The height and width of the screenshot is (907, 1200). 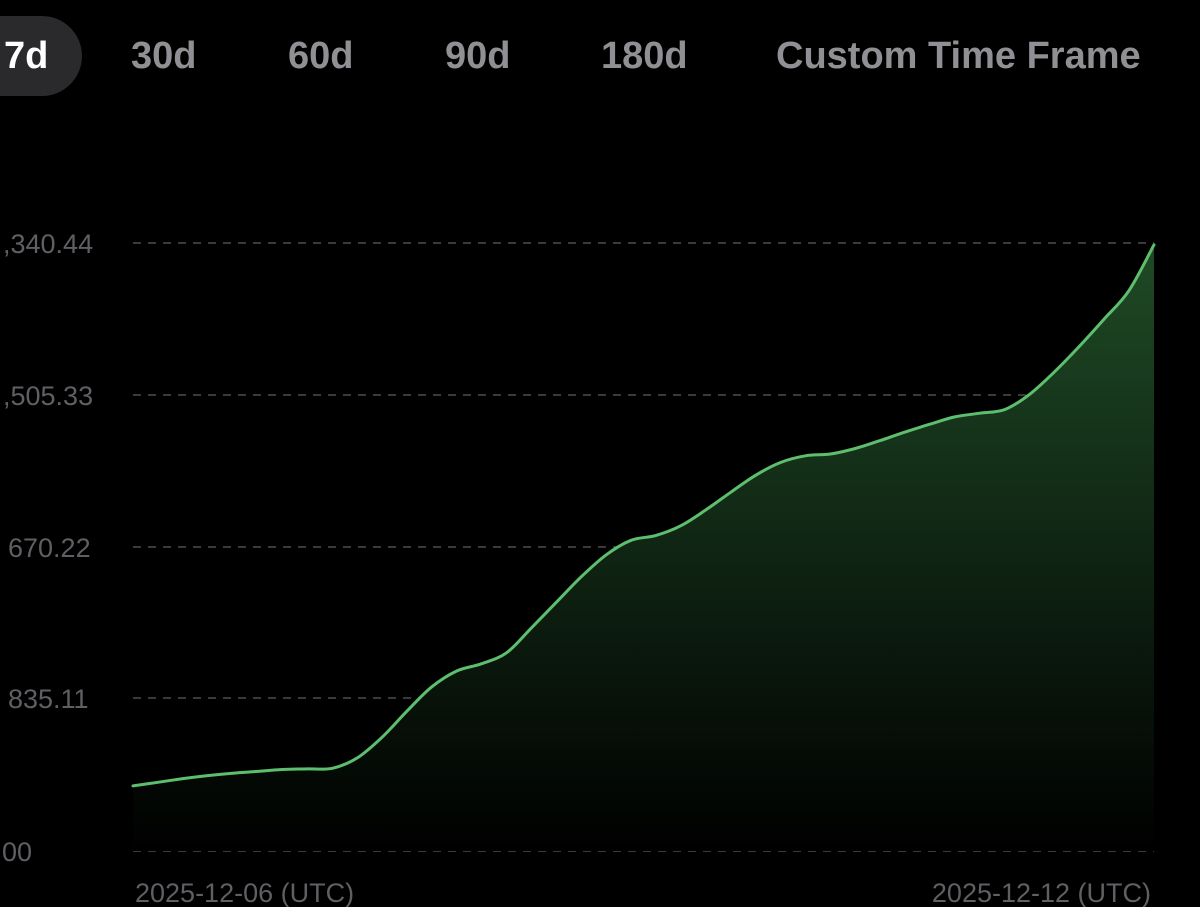 I want to click on y-axis-labels: ,340.44 ,505.33 670.22 835.11 00, so click(x=47, y=548).